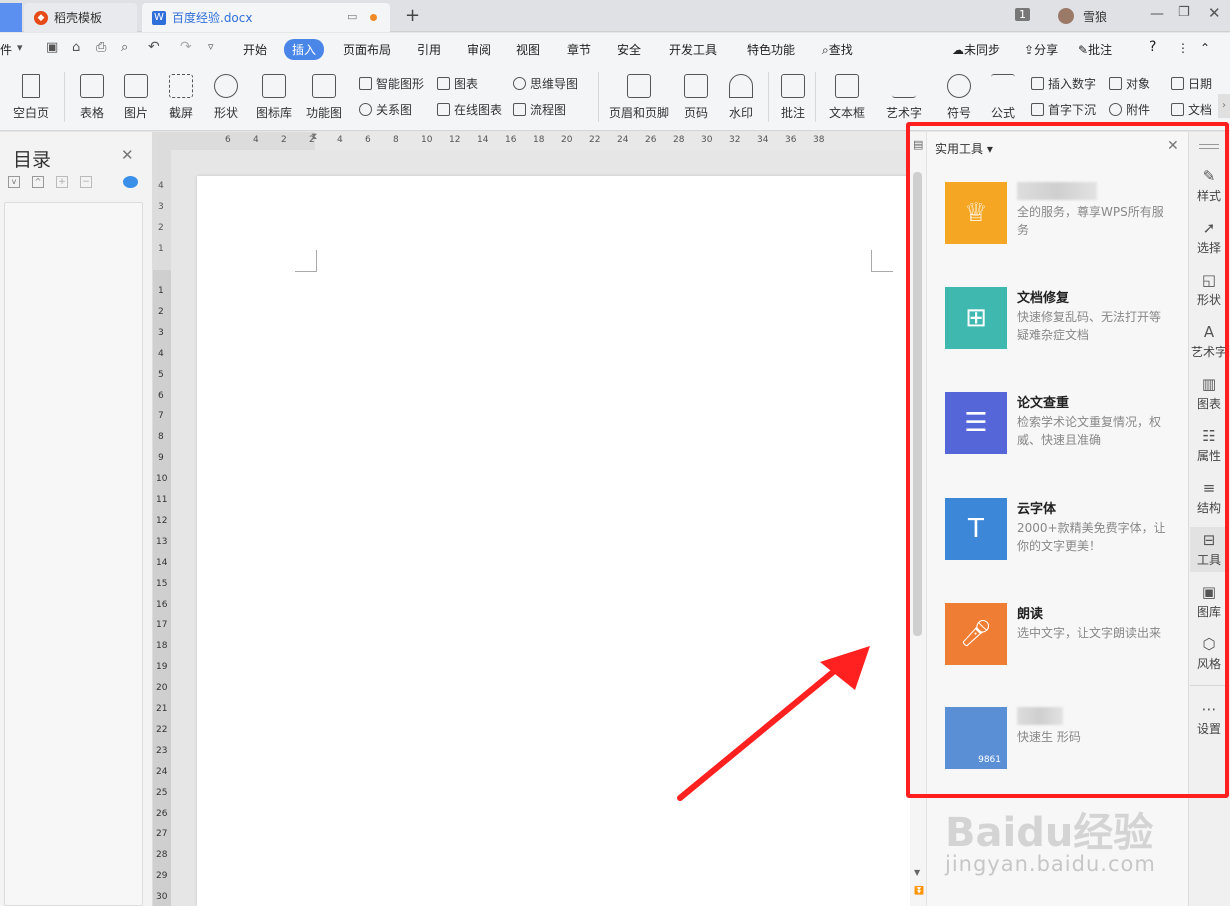  I want to click on collapse-all-icon: v, so click(14, 182).